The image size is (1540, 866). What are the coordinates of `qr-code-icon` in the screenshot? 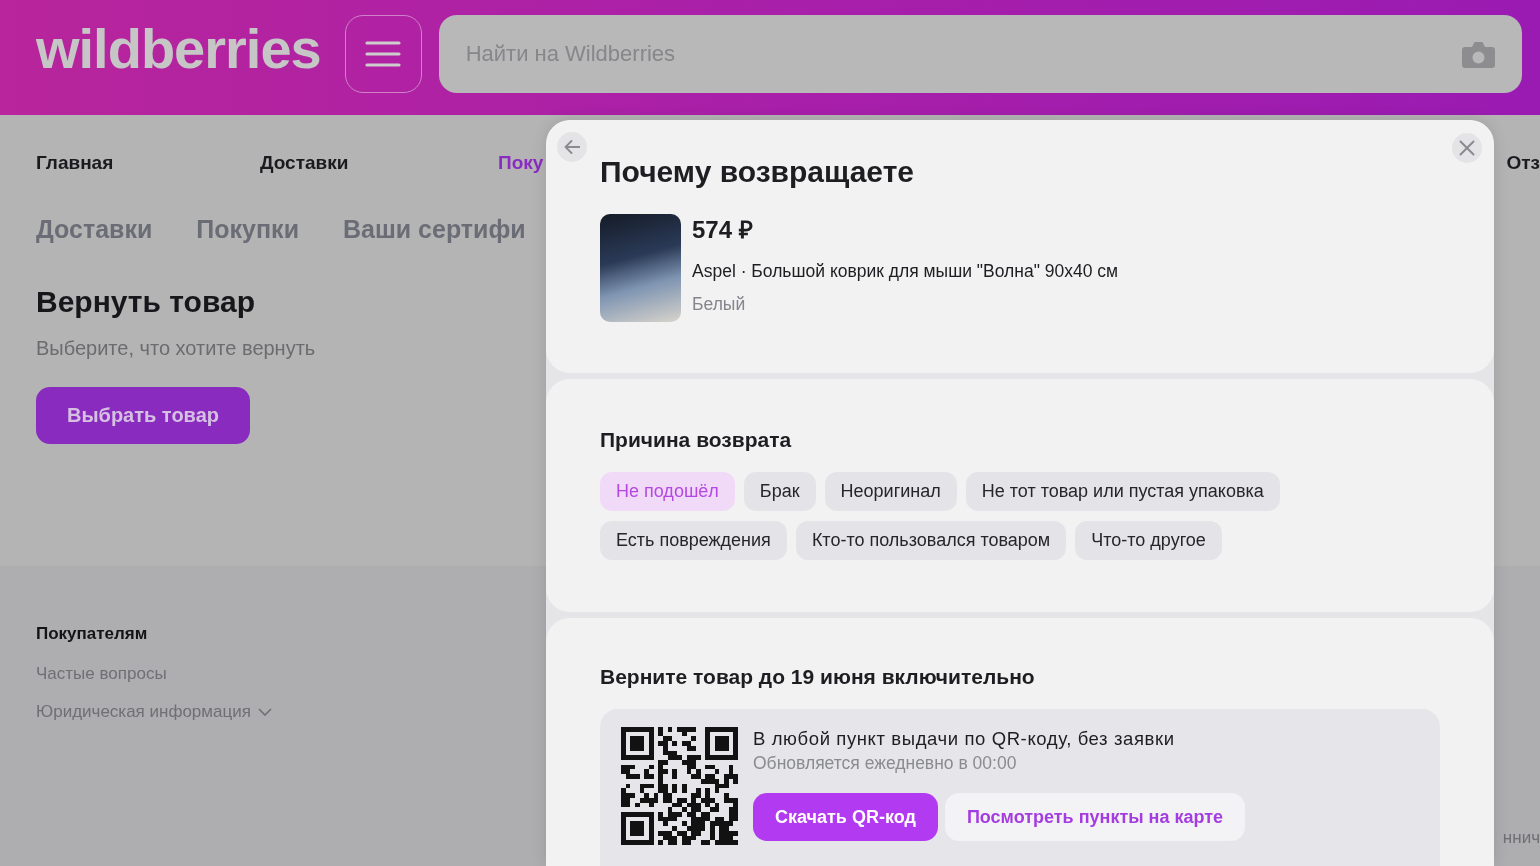 It's located at (679, 786).